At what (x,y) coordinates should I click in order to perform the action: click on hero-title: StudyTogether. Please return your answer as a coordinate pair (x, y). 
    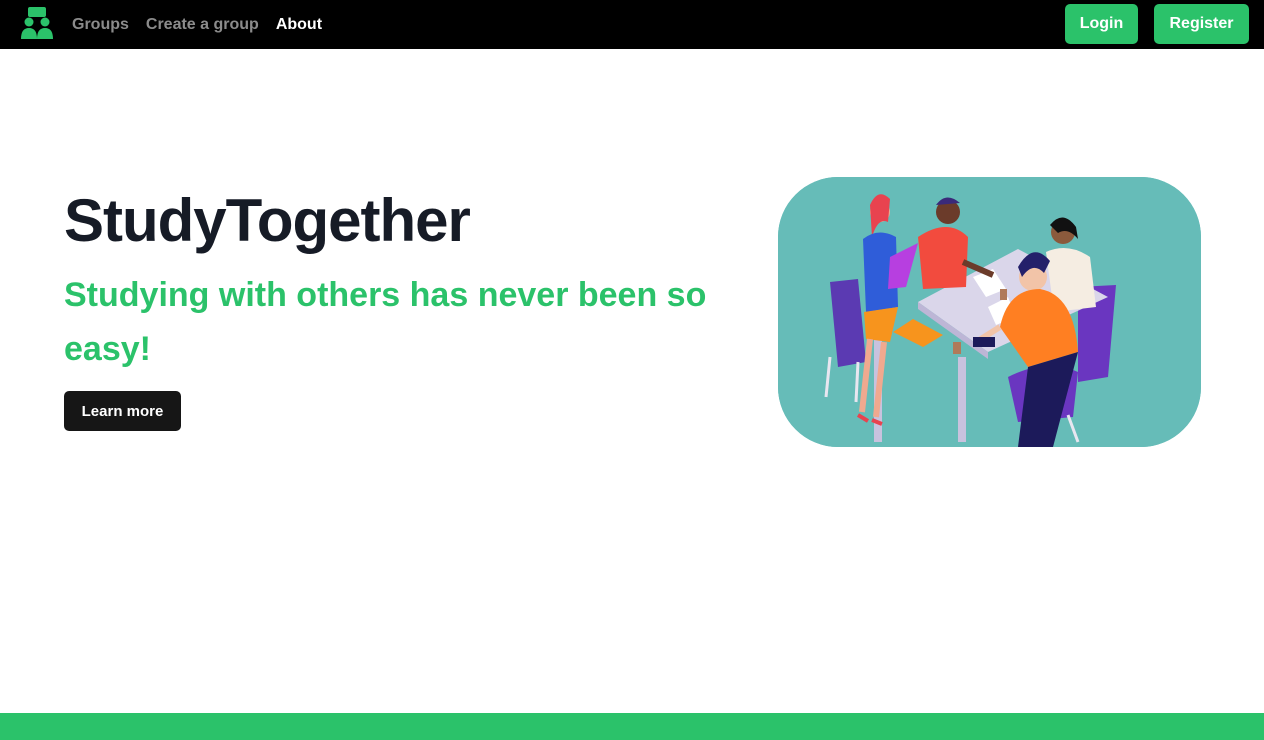
    Looking at the image, I should click on (267, 220).